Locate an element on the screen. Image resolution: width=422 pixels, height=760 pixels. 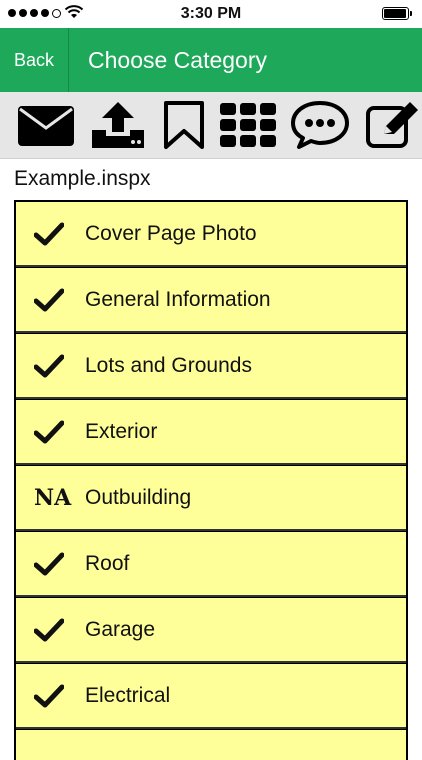
list-item: General Information is located at coordinates (211, 300).